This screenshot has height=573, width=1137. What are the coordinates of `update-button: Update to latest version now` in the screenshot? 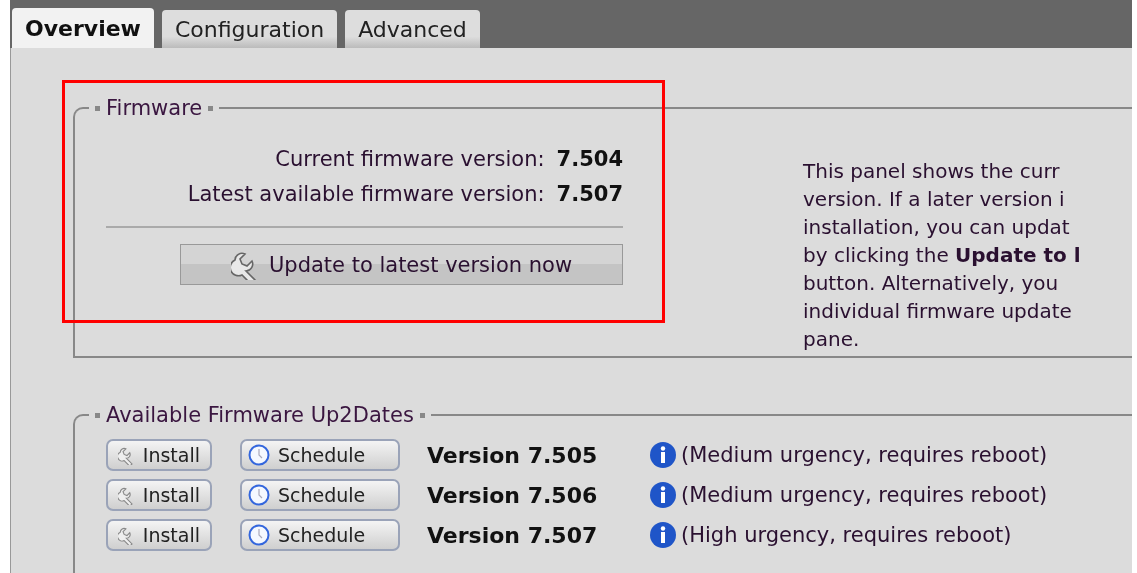 It's located at (401, 264).